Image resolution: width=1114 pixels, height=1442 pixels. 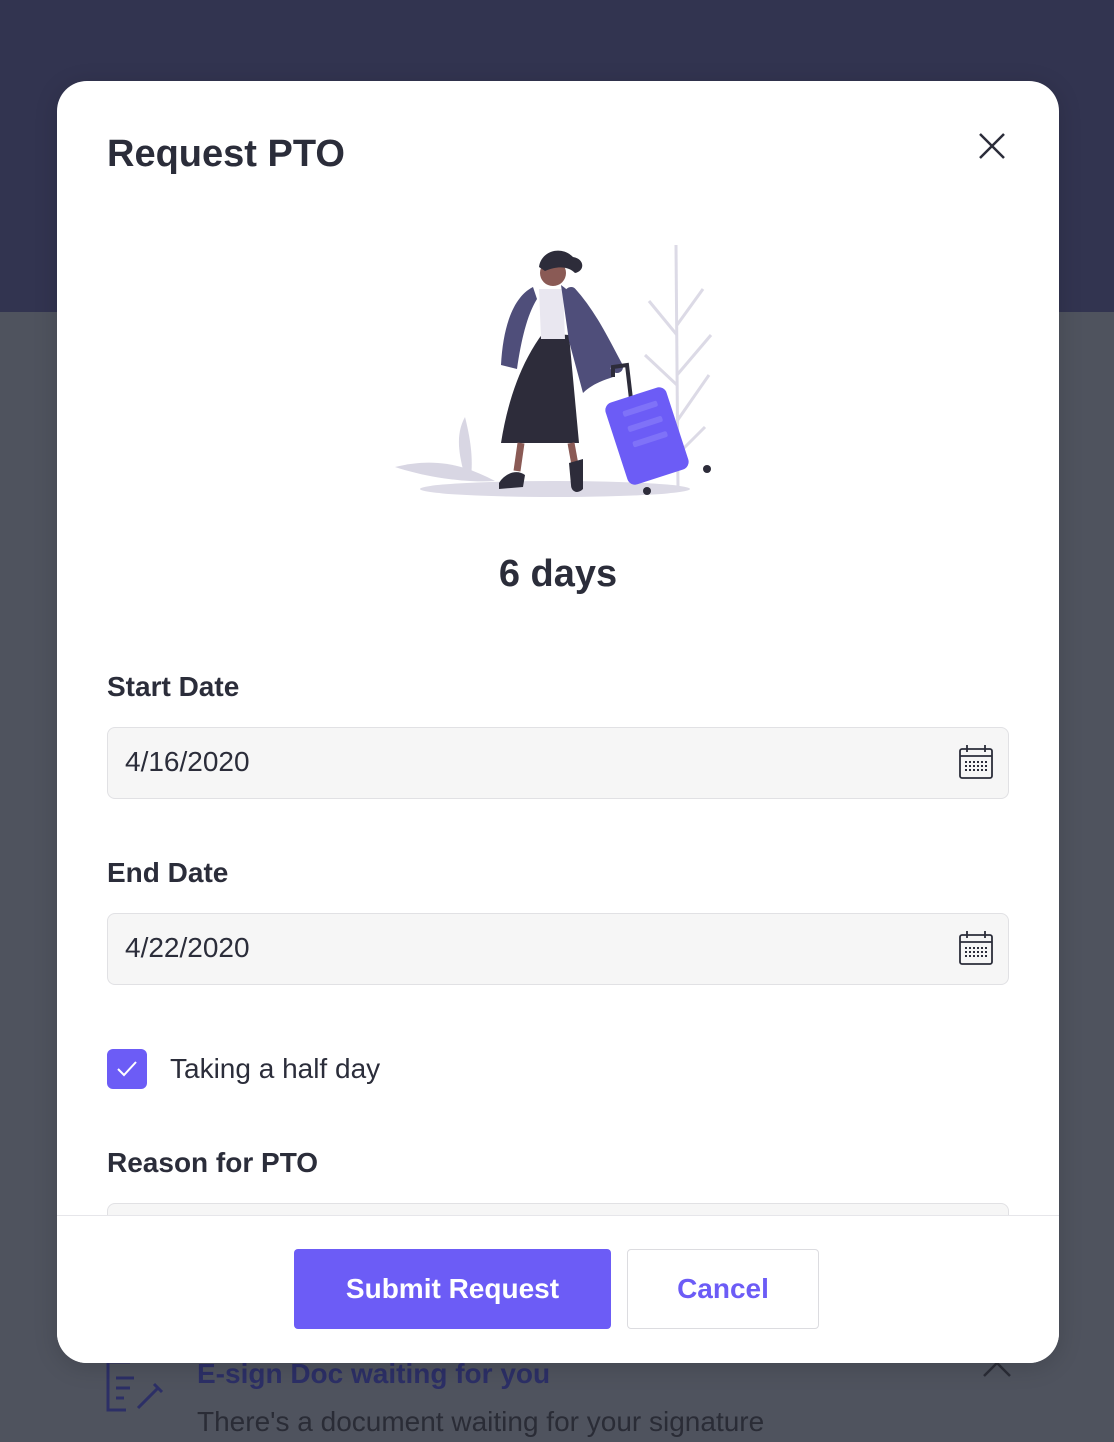 I want to click on submit-request-button: Submit Request, so click(x=452, y=1289).